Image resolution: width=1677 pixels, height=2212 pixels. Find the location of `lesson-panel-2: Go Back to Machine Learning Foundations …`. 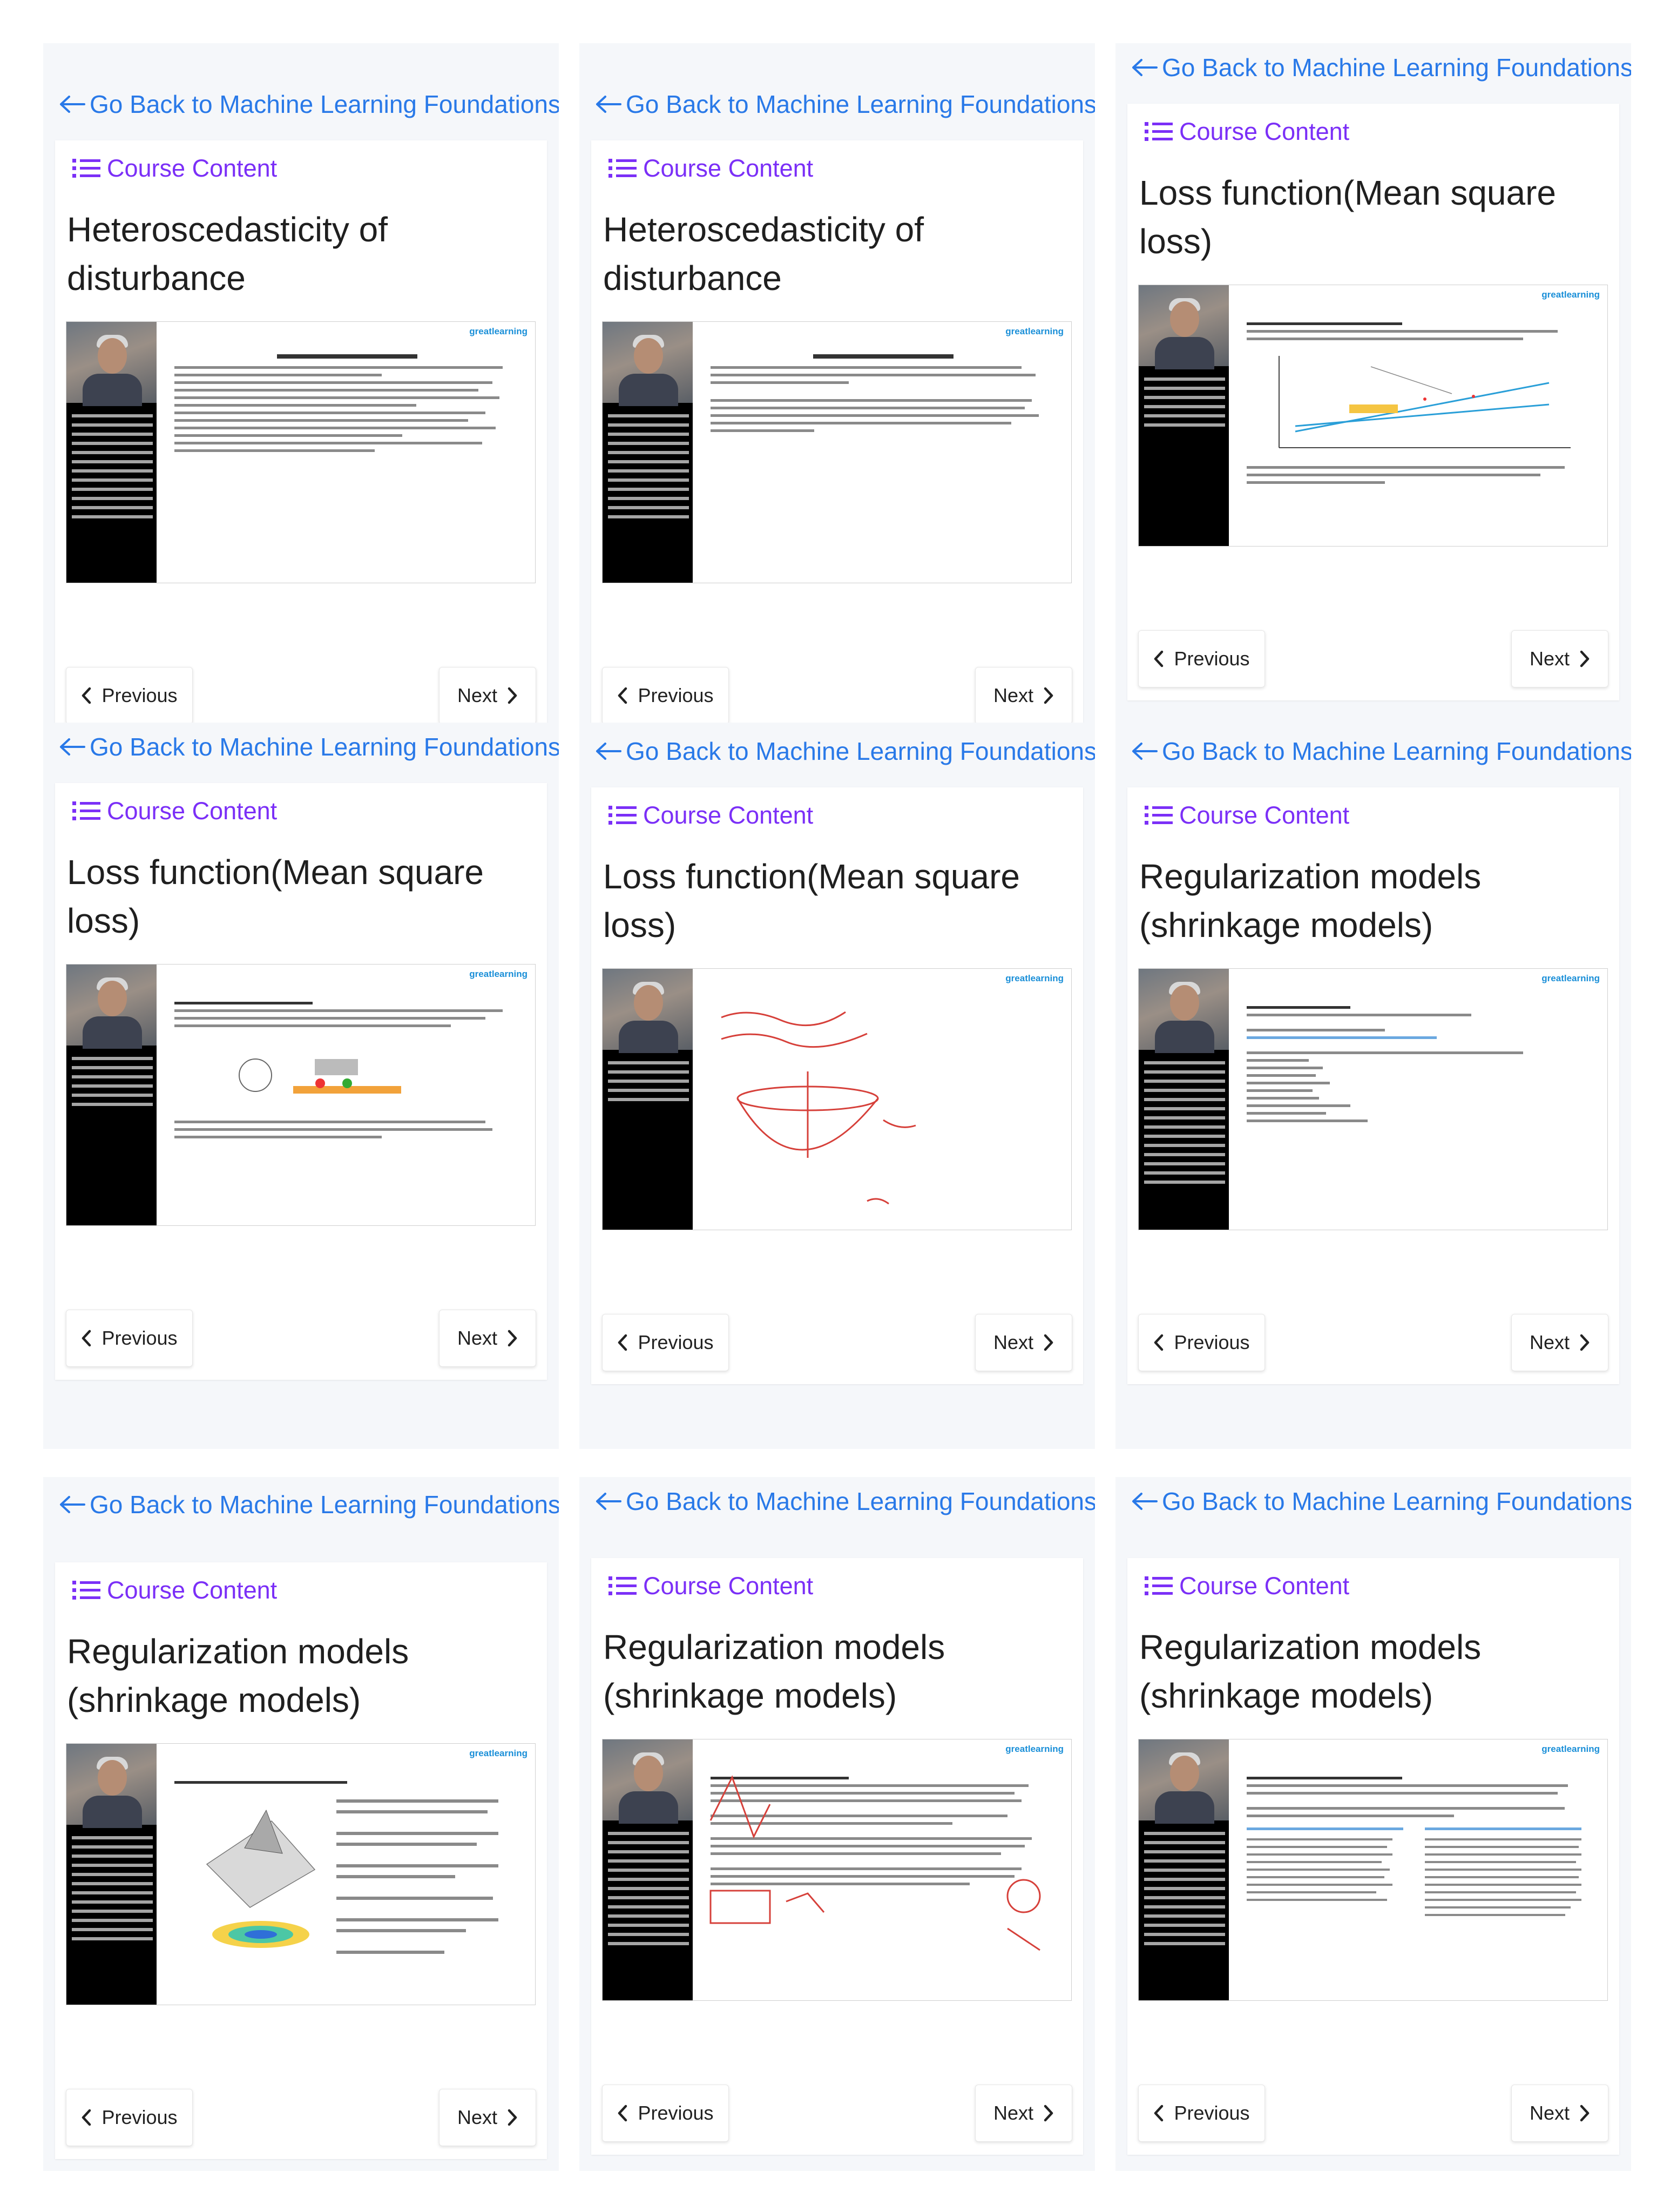

lesson-panel-2: Go Back to Machine Learning Foundations … is located at coordinates (837, 390).